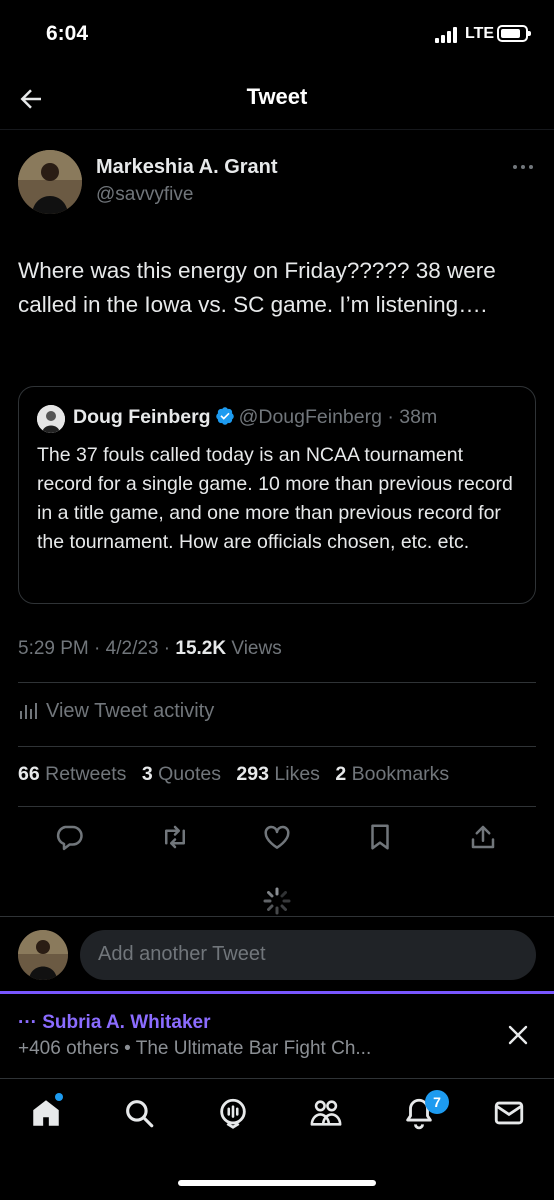  What do you see at coordinates (514, 33) in the screenshot?
I see `battery-icon` at bounding box center [514, 33].